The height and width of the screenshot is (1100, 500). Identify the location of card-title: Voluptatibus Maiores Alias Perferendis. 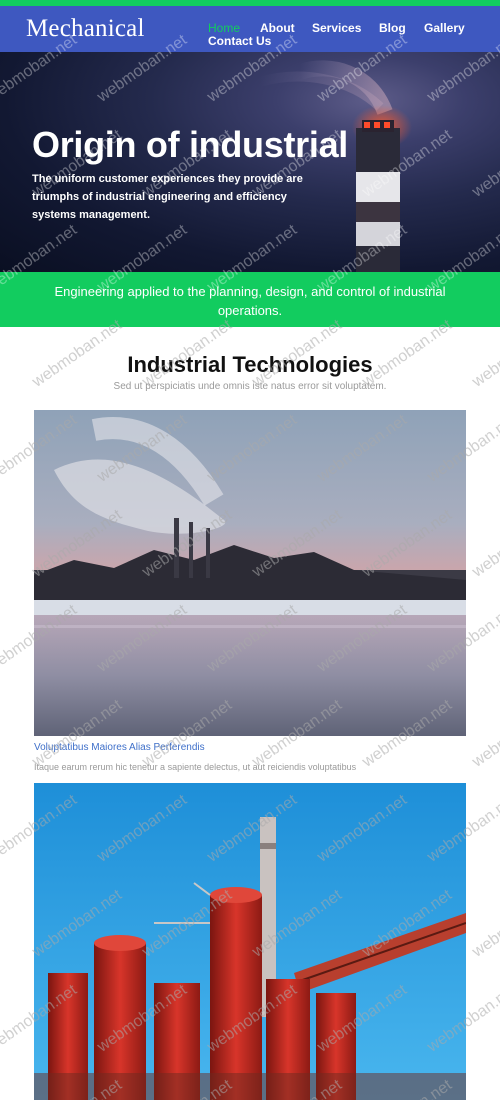
(119, 747).